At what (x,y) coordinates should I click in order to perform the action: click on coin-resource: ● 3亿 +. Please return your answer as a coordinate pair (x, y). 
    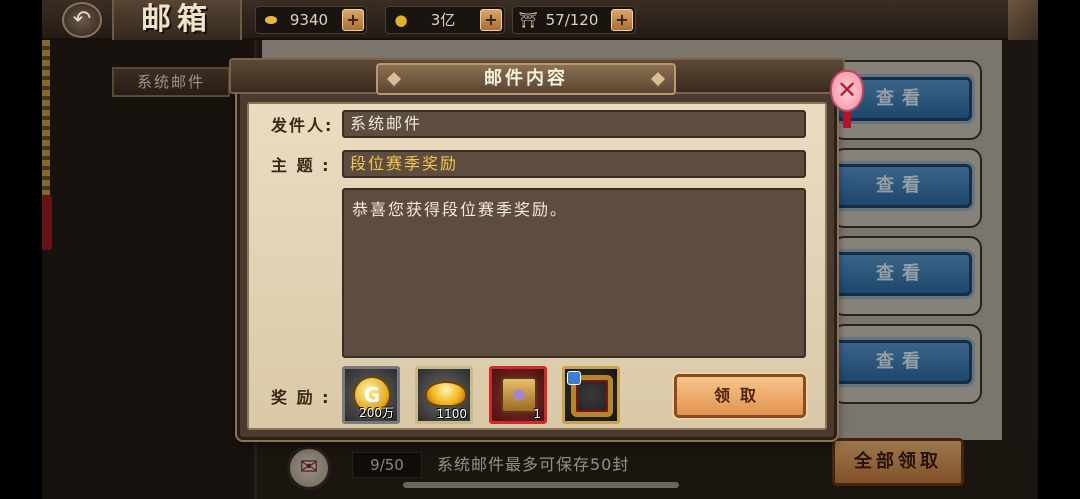
    Looking at the image, I should click on (445, 20).